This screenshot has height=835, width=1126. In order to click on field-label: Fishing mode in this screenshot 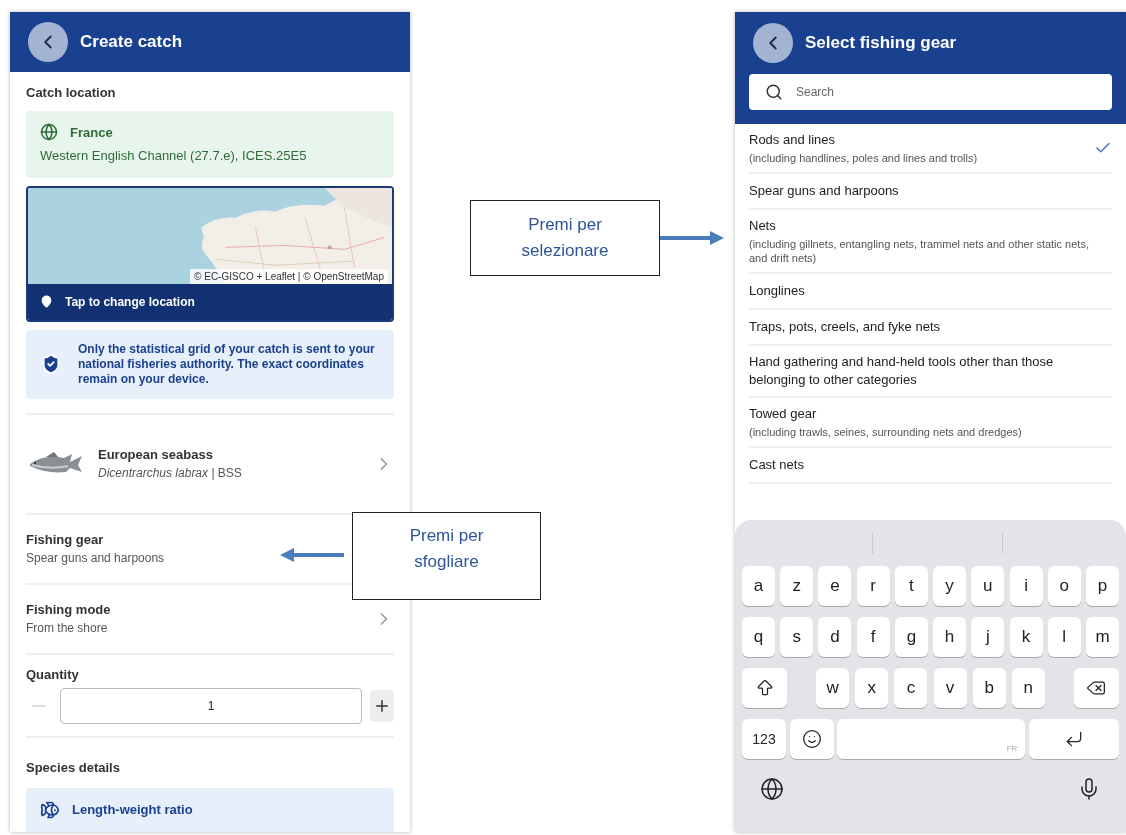, I will do `click(68, 609)`.